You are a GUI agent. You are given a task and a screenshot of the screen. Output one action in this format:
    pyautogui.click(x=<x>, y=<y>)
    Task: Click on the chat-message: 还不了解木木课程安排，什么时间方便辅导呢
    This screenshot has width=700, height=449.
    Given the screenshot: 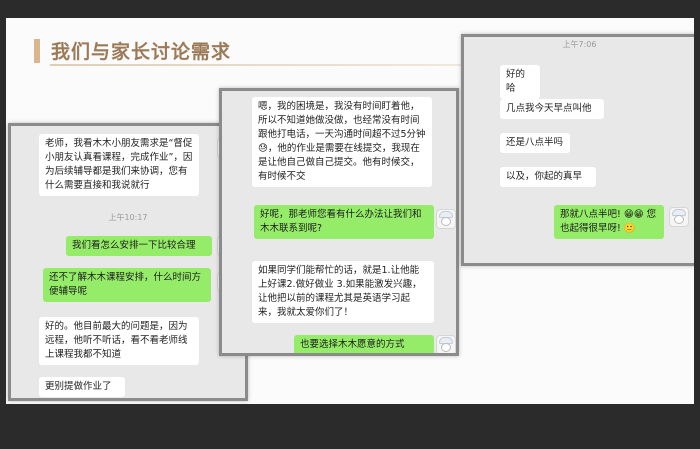 What is the action you would take?
    pyautogui.click(x=127, y=285)
    